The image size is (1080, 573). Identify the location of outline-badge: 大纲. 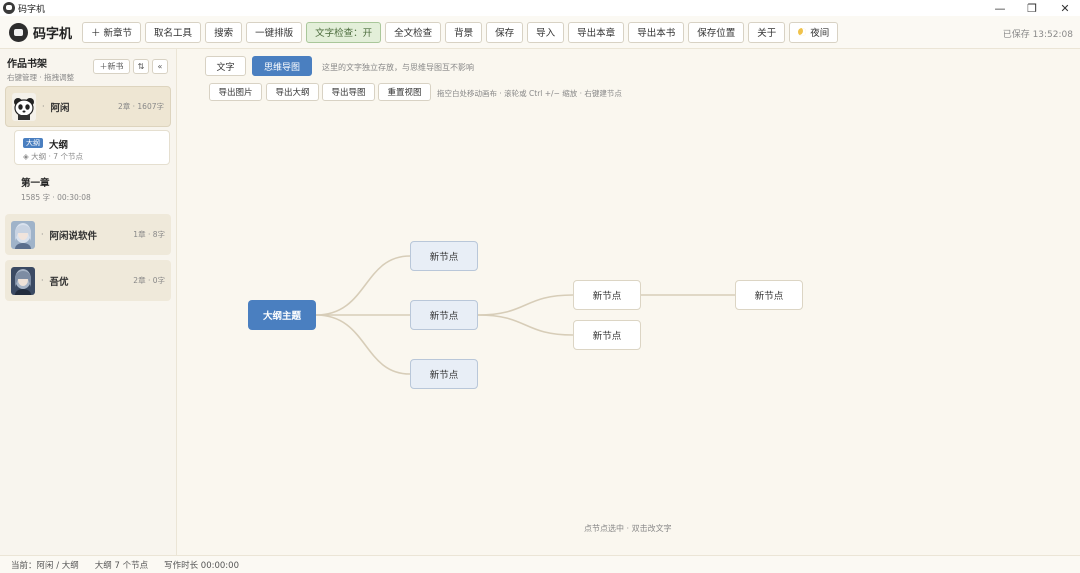
(33, 143).